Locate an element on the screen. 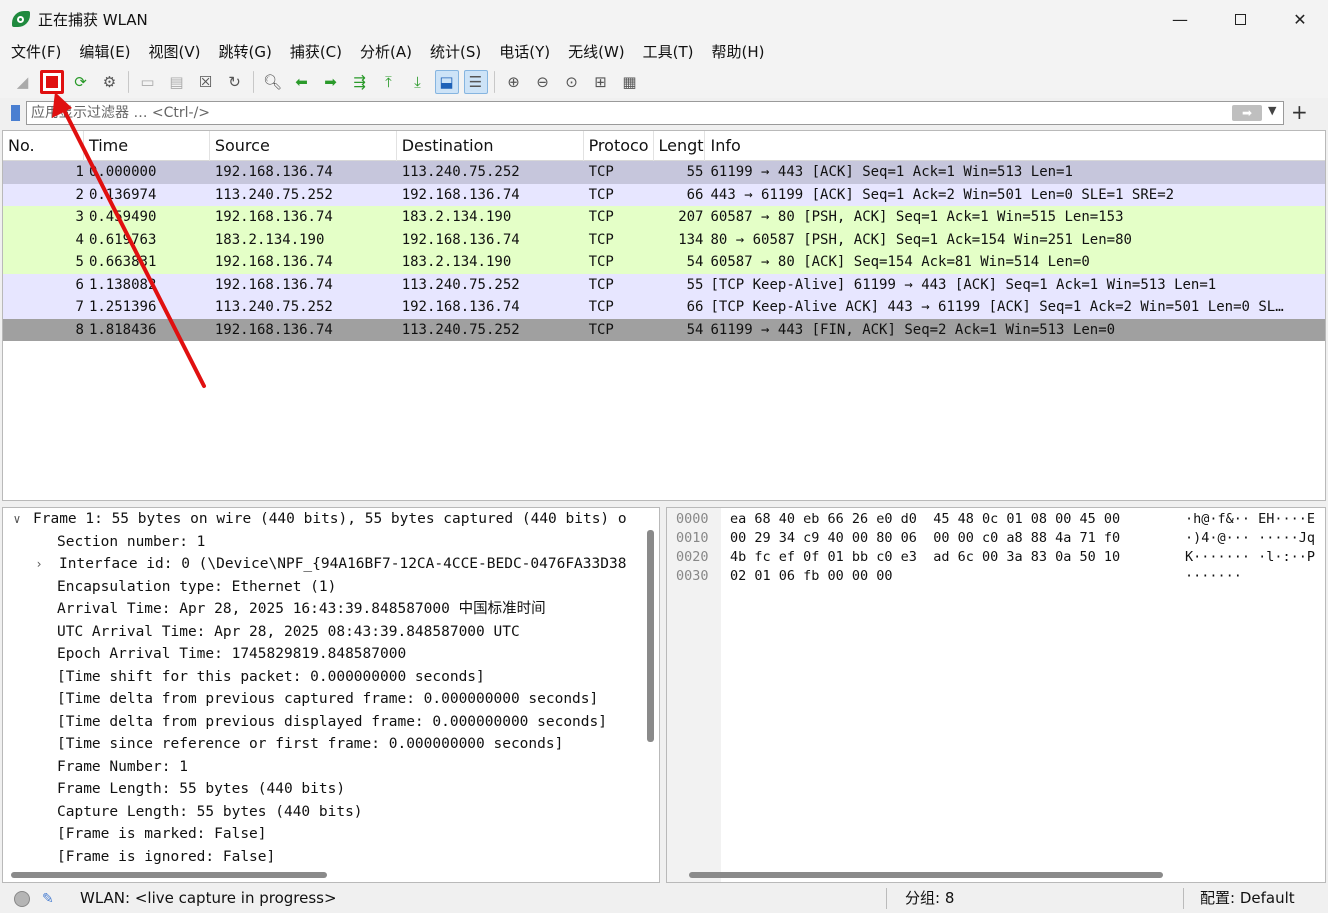  resize-columns-button: ⊞ is located at coordinates (601, 82).